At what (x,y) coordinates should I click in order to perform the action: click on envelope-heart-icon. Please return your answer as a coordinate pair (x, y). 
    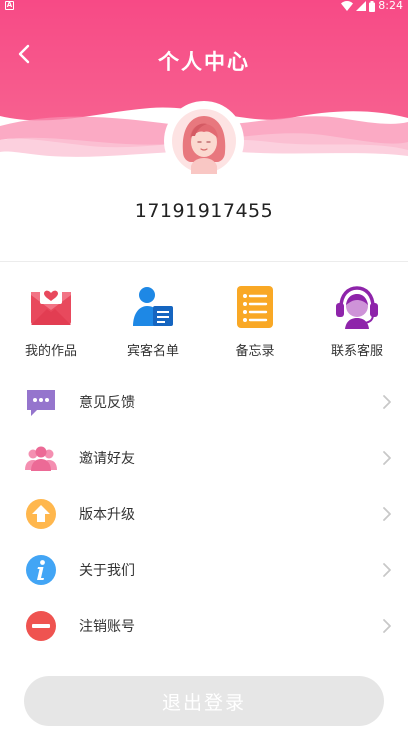
    Looking at the image, I should click on (51, 306).